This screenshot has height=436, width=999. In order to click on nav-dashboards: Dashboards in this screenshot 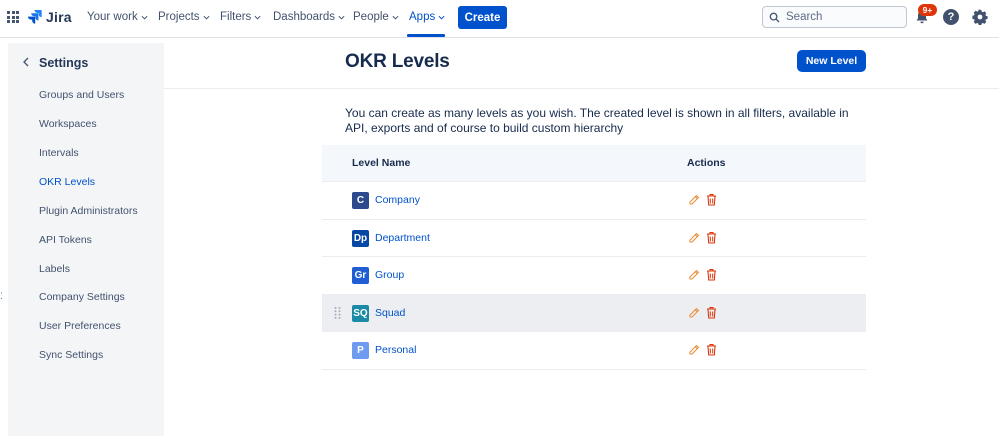, I will do `click(309, 17)`.